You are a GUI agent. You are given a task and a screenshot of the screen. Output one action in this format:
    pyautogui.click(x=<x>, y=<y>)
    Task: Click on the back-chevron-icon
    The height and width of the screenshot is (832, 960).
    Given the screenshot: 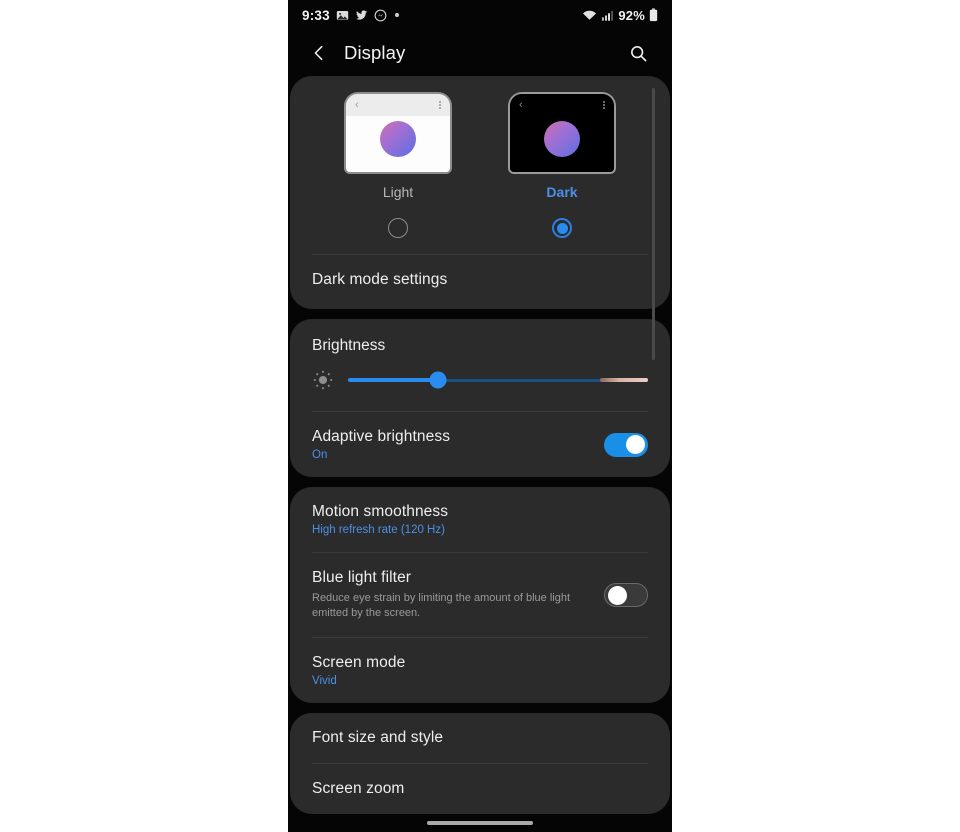 What is the action you would take?
    pyautogui.click(x=318, y=53)
    